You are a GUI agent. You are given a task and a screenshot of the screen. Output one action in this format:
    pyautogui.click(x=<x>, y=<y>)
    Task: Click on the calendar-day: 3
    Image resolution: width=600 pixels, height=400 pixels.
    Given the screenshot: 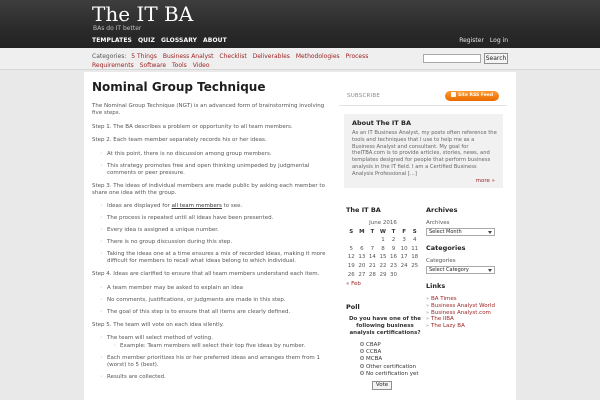 What is the action you would take?
    pyautogui.click(x=404, y=240)
    